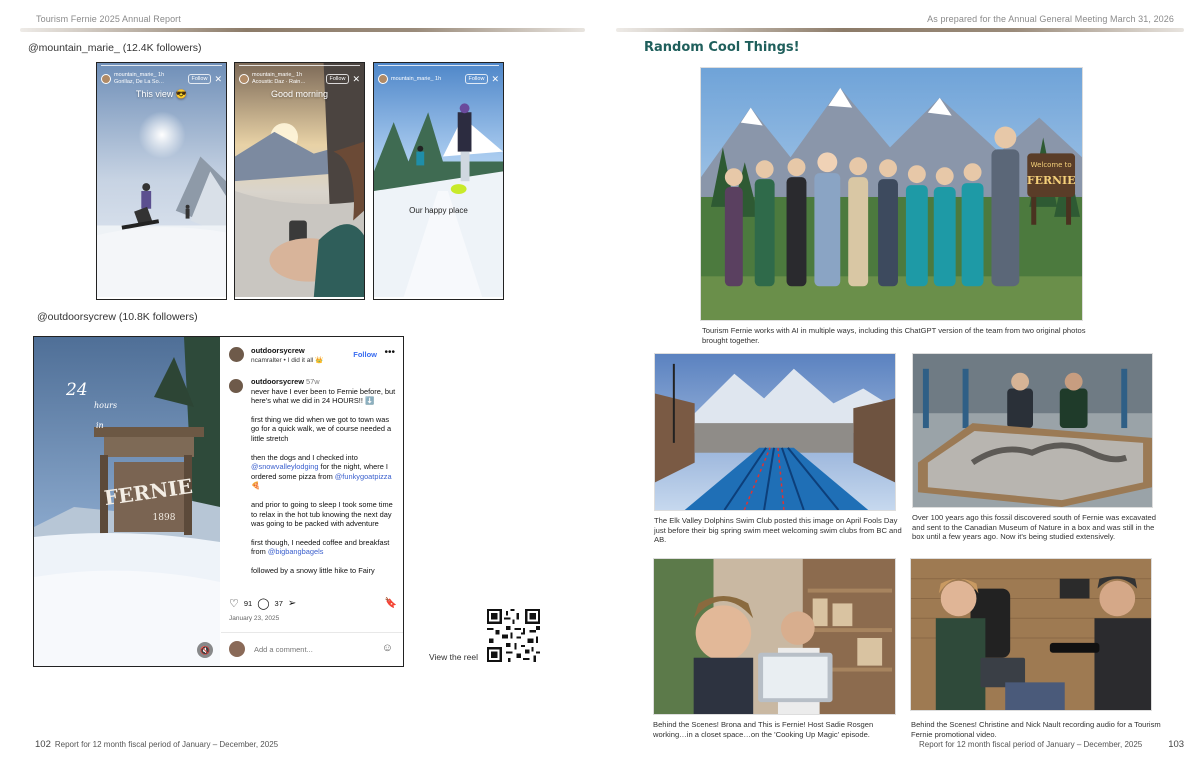 This screenshot has width=1200, height=776. Describe the element at coordinates (1176, 744) in the screenshot. I see `page-number: 103` at that location.